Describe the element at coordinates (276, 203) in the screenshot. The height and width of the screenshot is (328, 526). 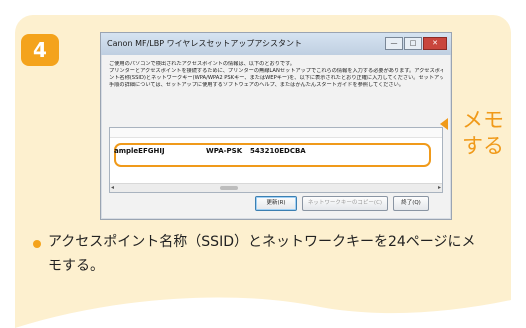
I see `update-button: 更新(R)` at that location.